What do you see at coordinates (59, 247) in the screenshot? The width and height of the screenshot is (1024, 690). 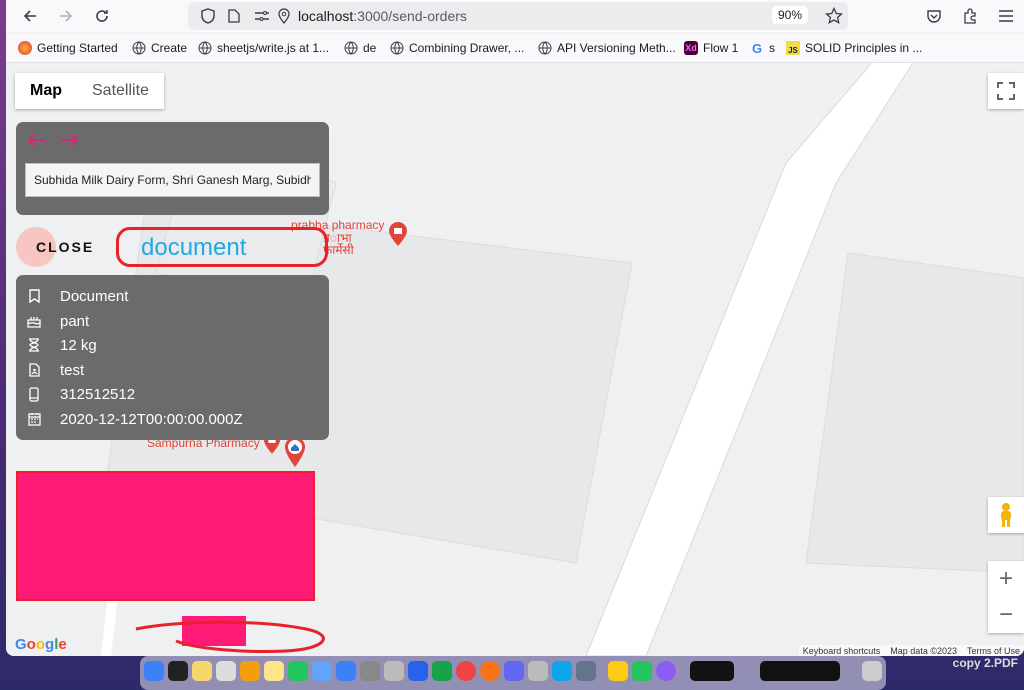 I see `close-button: CLOSE` at bounding box center [59, 247].